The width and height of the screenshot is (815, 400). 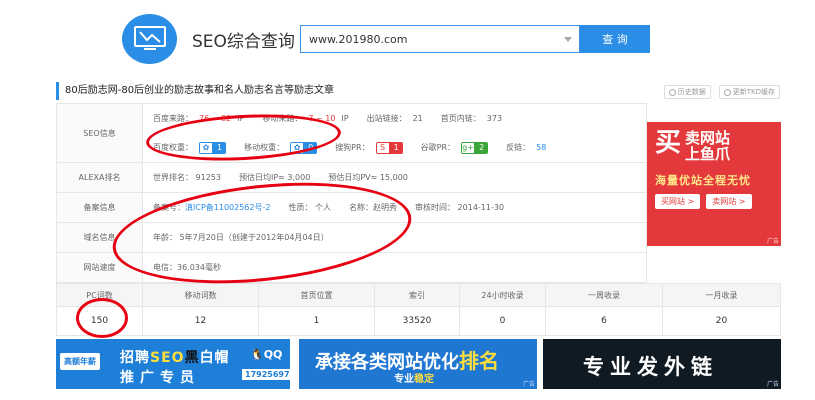 I want to click on index-value: 33520, so click(x=417, y=321).